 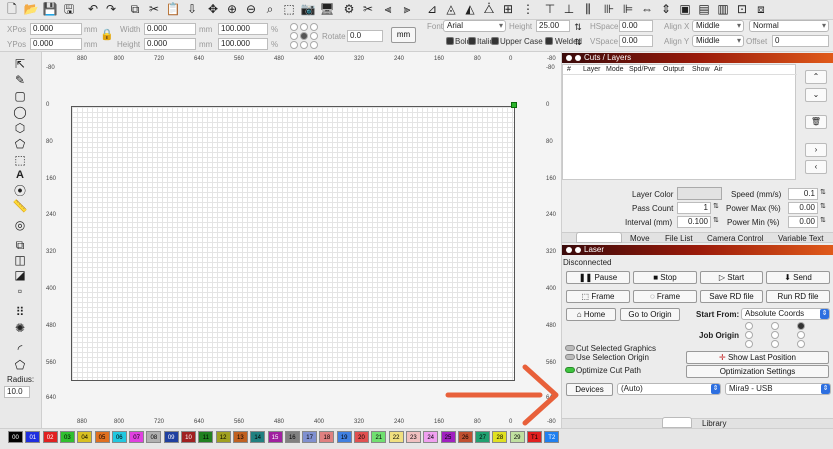 What do you see at coordinates (85, 437) in the screenshot?
I see `palette-layer-04: 04` at bounding box center [85, 437].